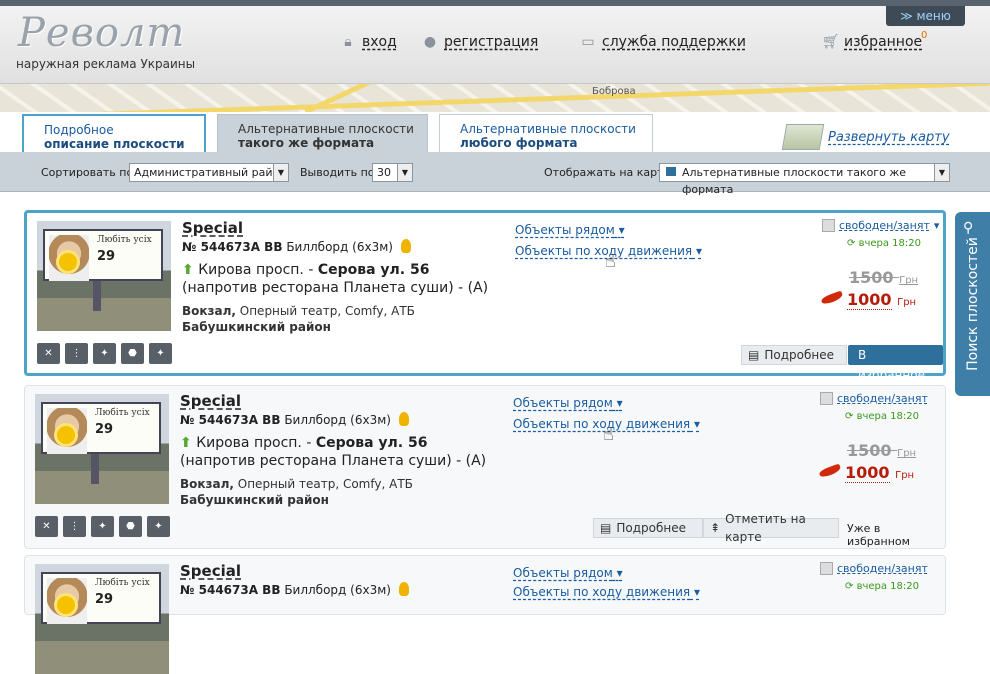 The image size is (990, 674). I want to click on pedestrian-crossing-icon: ✦, so click(158, 526).